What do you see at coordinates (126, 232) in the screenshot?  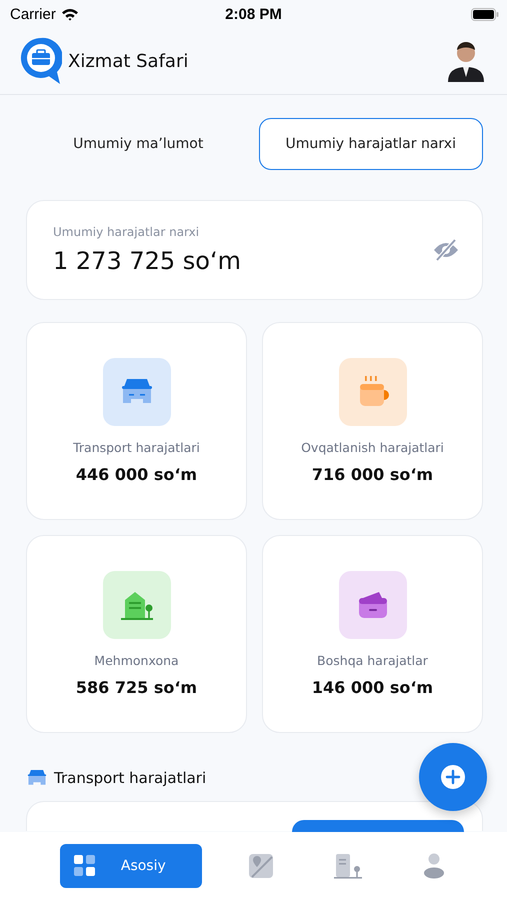 I see `total-label: Umumiy harajatlar narxi` at bounding box center [126, 232].